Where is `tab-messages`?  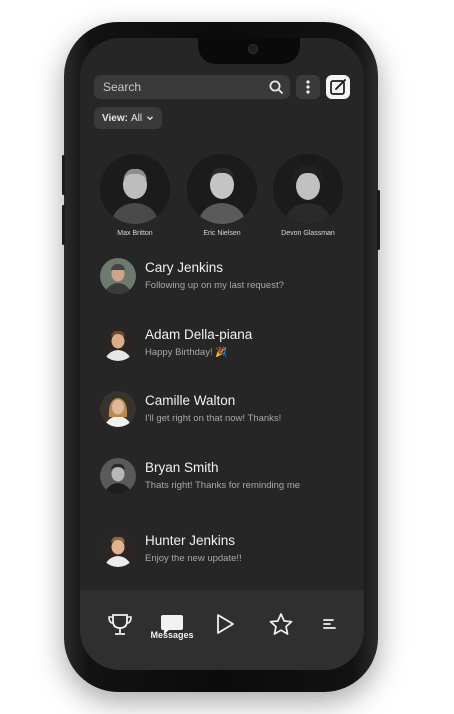
tab-messages is located at coordinates (172, 626).